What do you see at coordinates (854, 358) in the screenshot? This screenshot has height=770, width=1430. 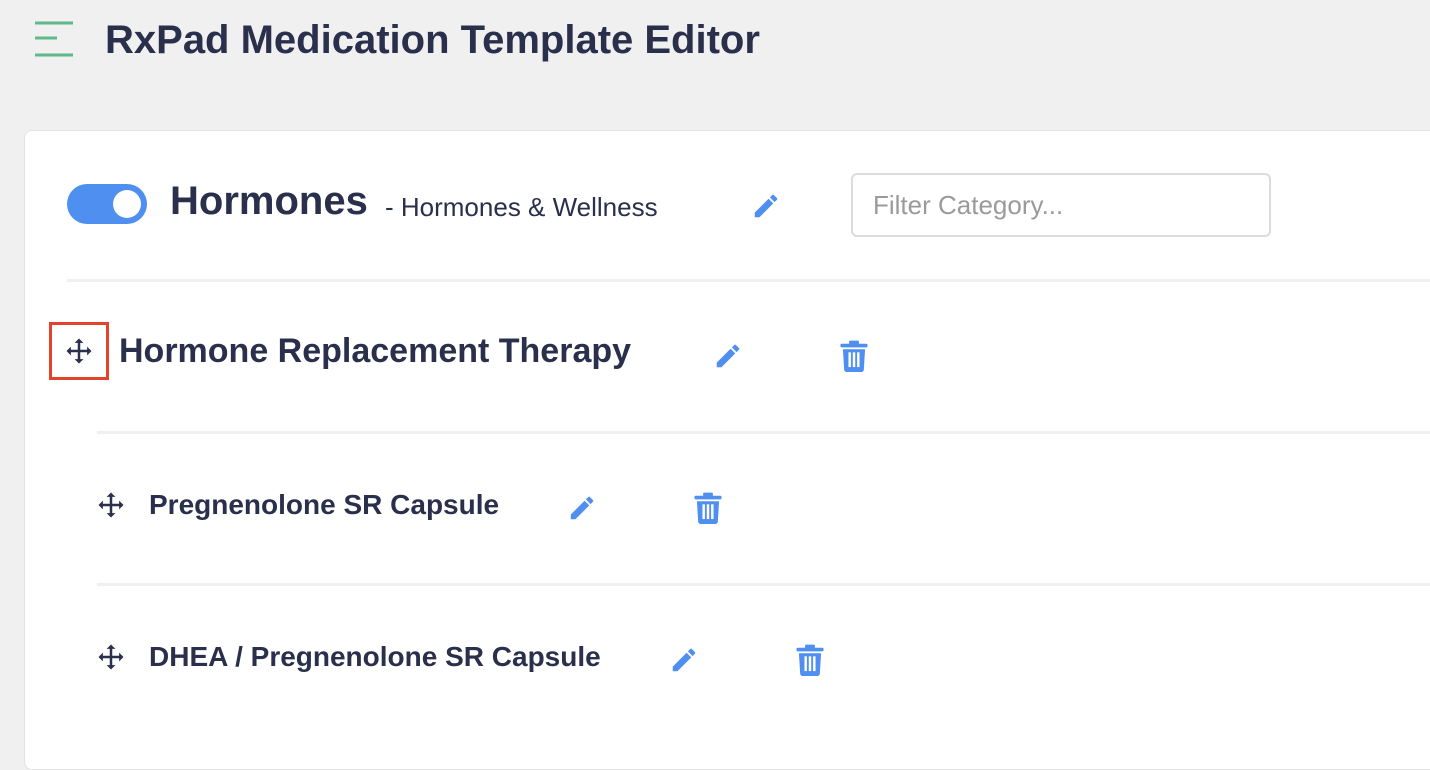 I see `delete-group-trash-icon` at bounding box center [854, 358].